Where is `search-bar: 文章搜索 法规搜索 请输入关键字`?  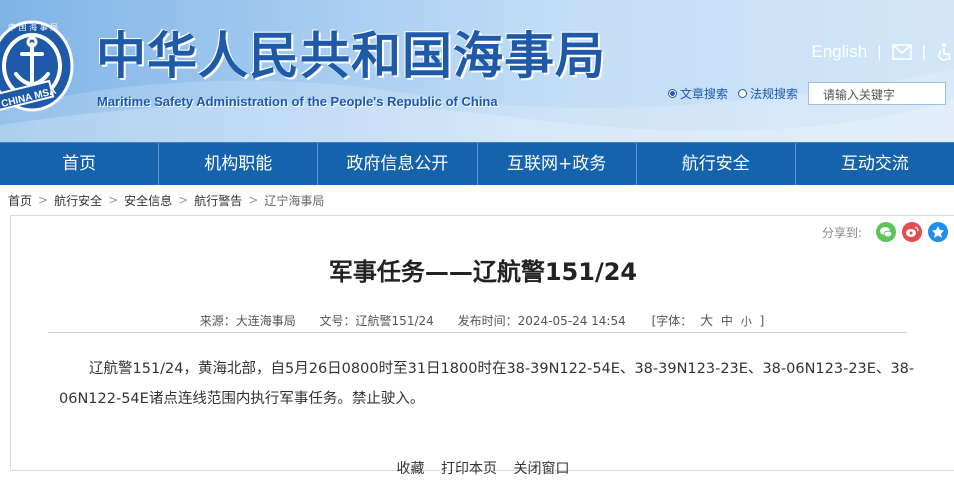
search-bar: 文章搜索 法规搜索 请输入关键字 is located at coordinates (806, 93).